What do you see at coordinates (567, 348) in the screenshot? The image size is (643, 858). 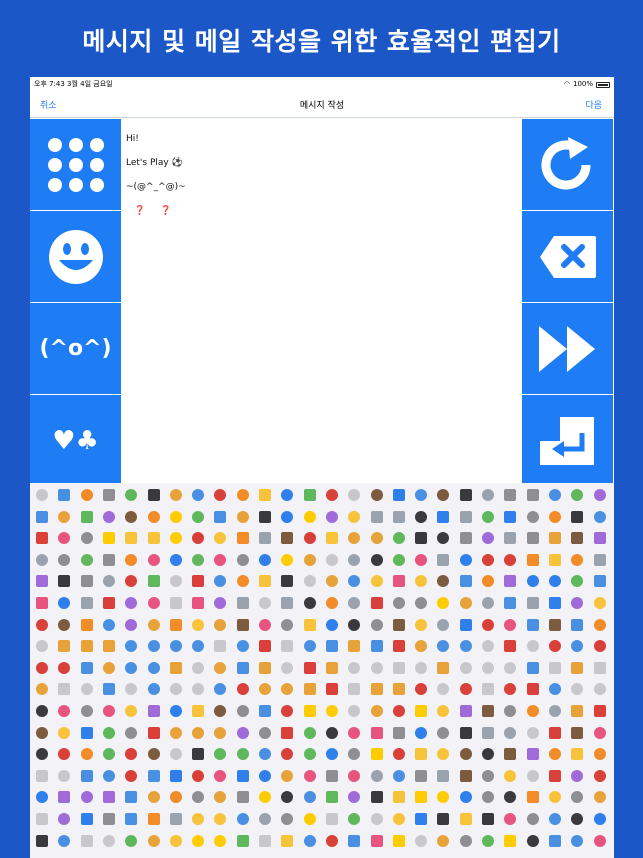 I see `fast-forward-button` at bounding box center [567, 348].